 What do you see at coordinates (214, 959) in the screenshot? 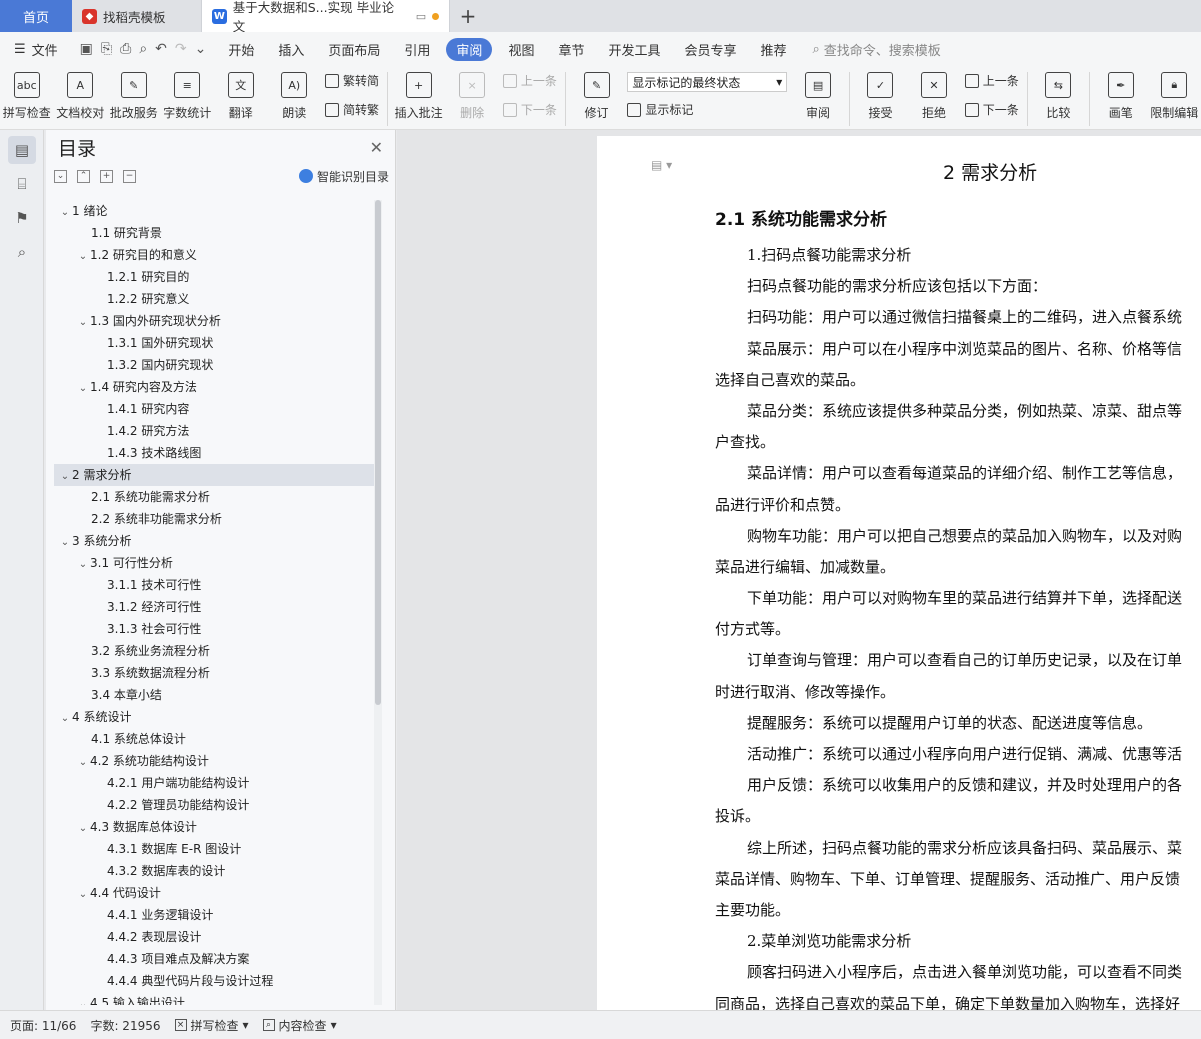
I see `toc-item: 4.4.3 项目难点及解决方案` at bounding box center [214, 959].